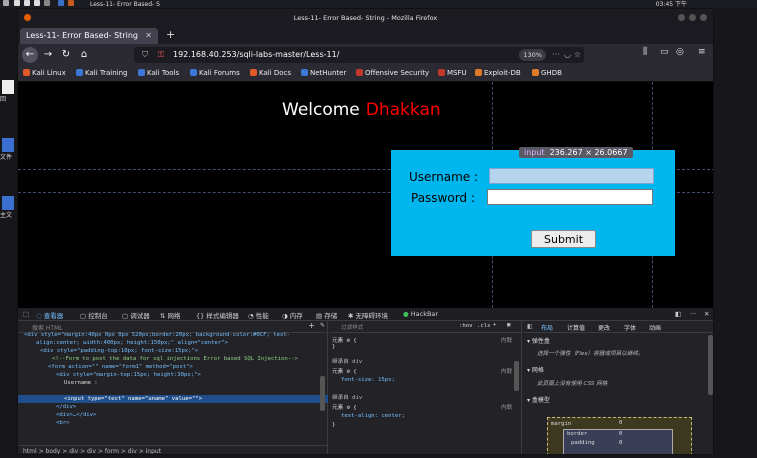 The width and height of the screenshot is (757, 458). I want to click on html-scrollbar, so click(322, 393).